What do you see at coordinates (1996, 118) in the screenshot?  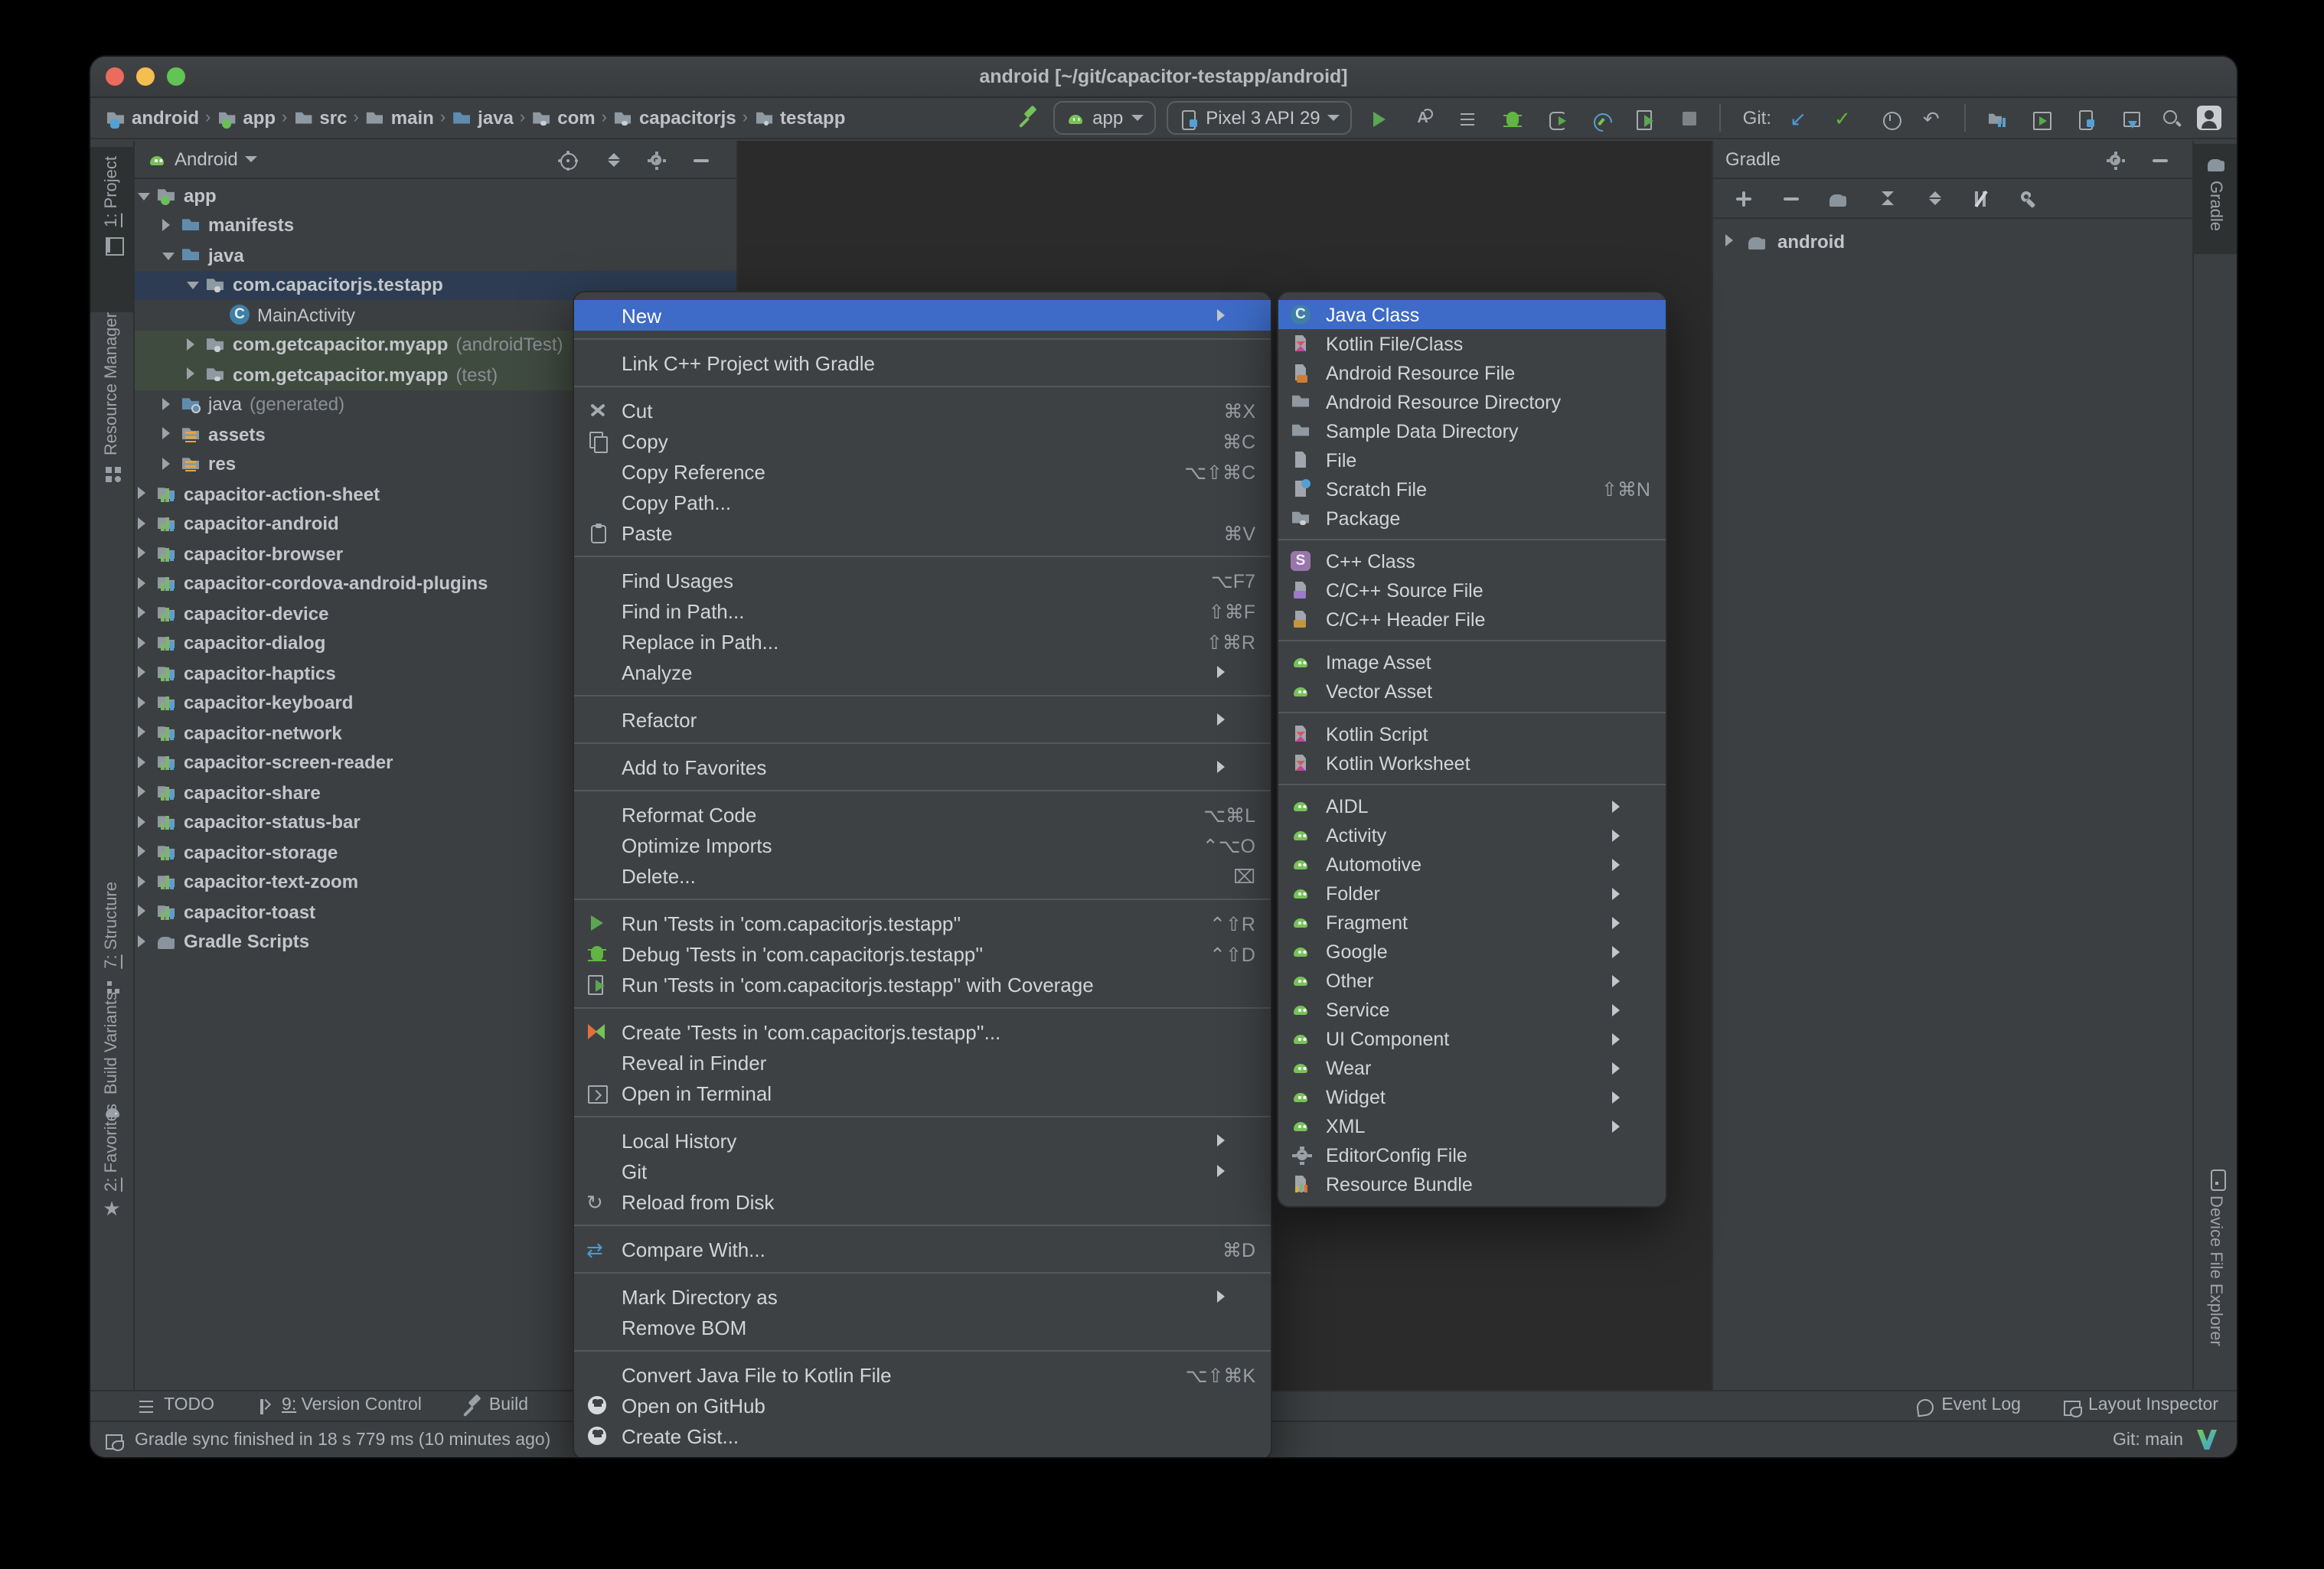 I see `tool-syncfold-button` at bounding box center [1996, 118].